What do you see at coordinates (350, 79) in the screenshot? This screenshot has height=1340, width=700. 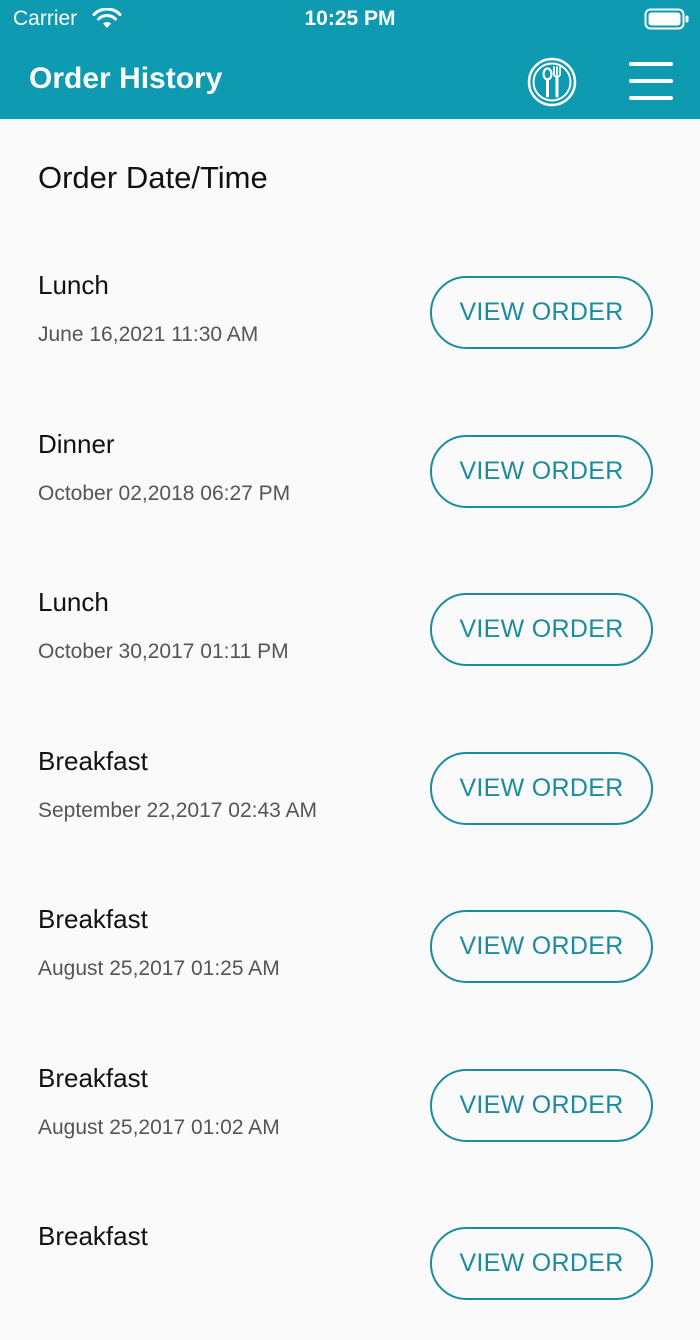 I see `navigation-bar: Order History` at bounding box center [350, 79].